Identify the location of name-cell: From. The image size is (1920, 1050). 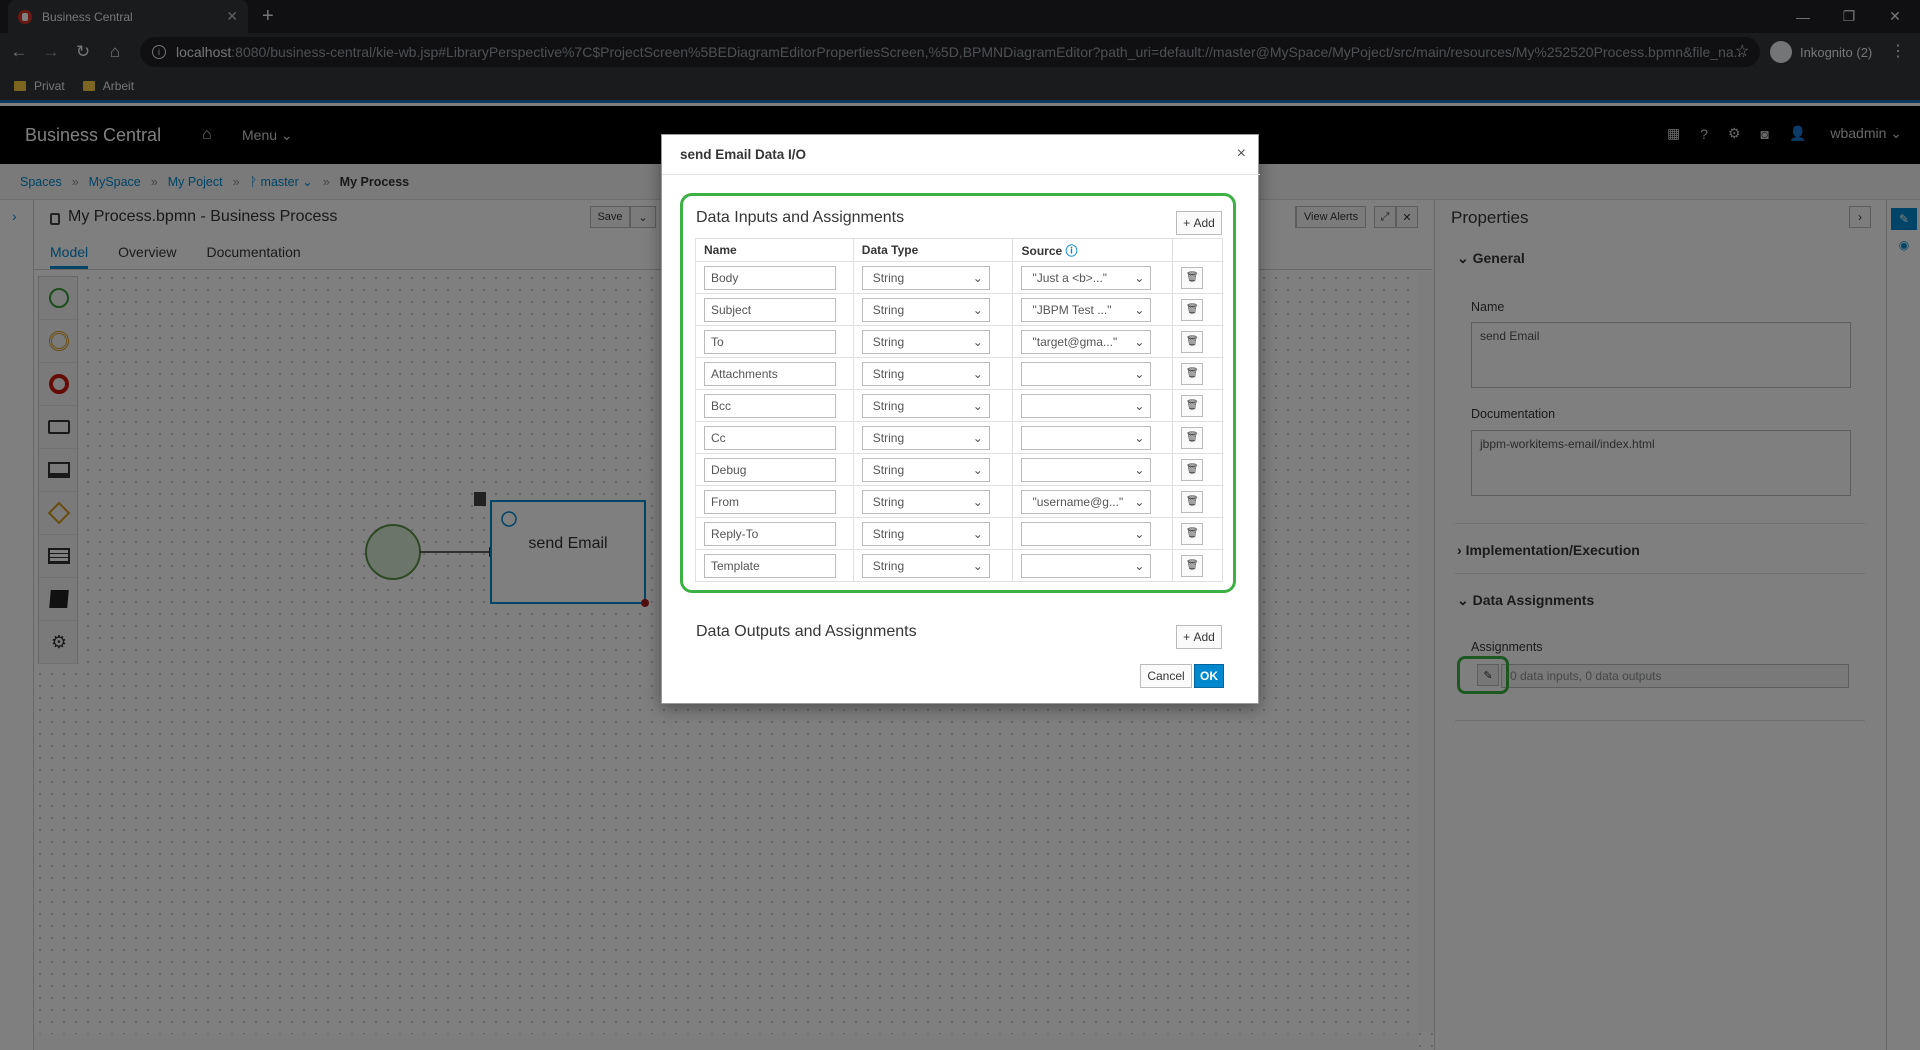
(774, 501).